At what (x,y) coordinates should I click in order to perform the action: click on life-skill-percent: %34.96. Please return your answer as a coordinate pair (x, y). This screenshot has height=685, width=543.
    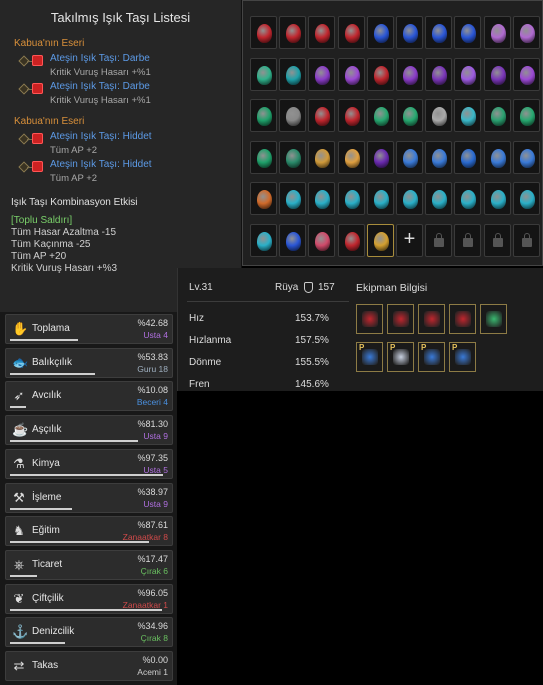
    Looking at the image, I should click on (152, 626).